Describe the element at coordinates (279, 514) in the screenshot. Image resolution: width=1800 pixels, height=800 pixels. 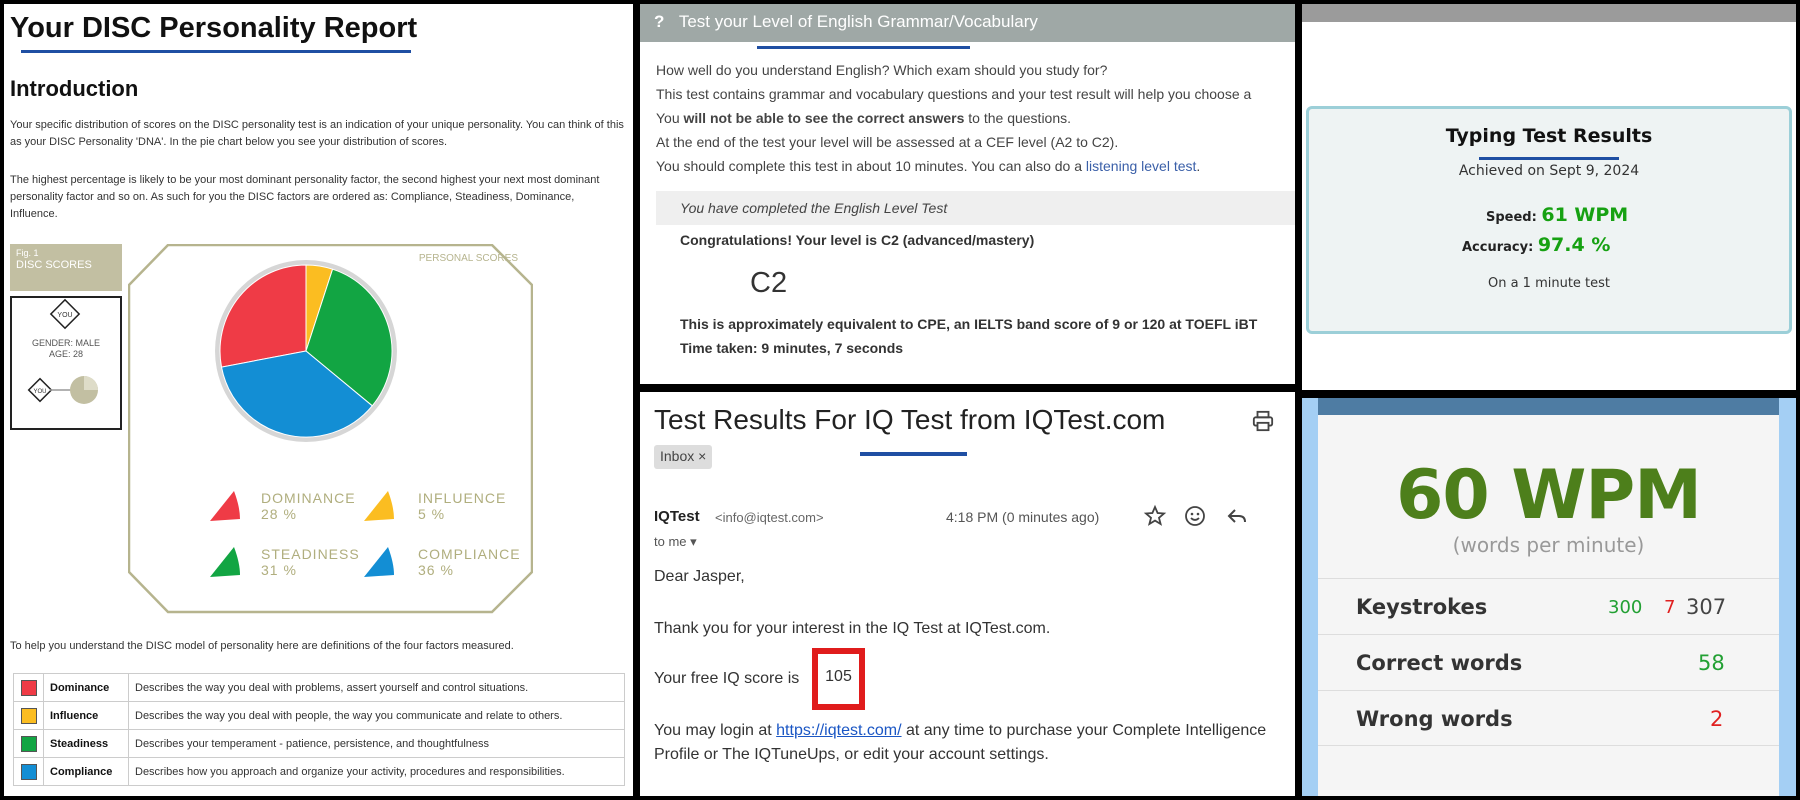
I see `legend-dominance-pct: 28 %` at that location.